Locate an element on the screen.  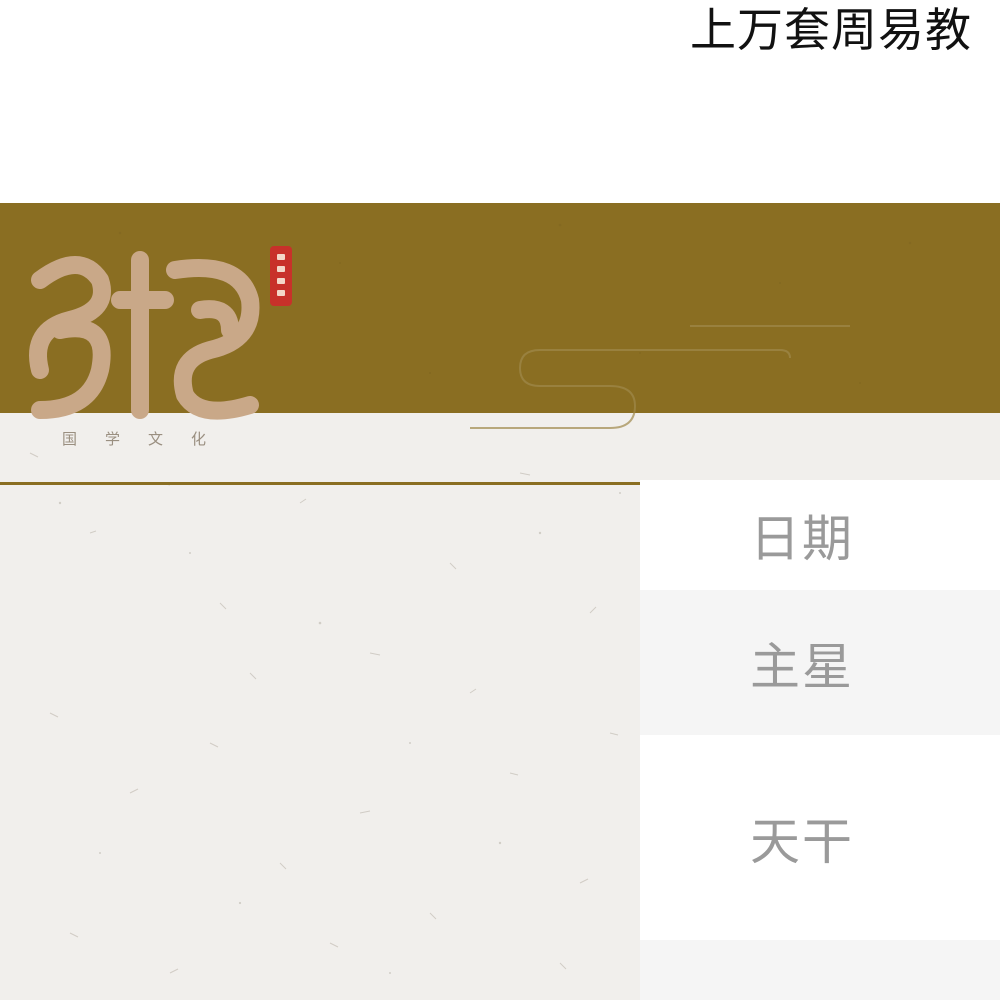
seal-text-mark is located at coordinates (281, 275).